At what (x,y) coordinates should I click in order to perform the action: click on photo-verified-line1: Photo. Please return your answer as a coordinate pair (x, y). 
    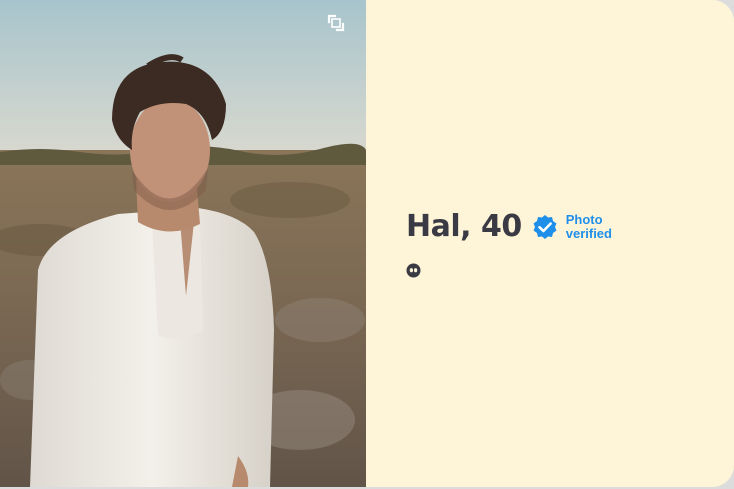
    Looking at the image, I should click on (584, 219).